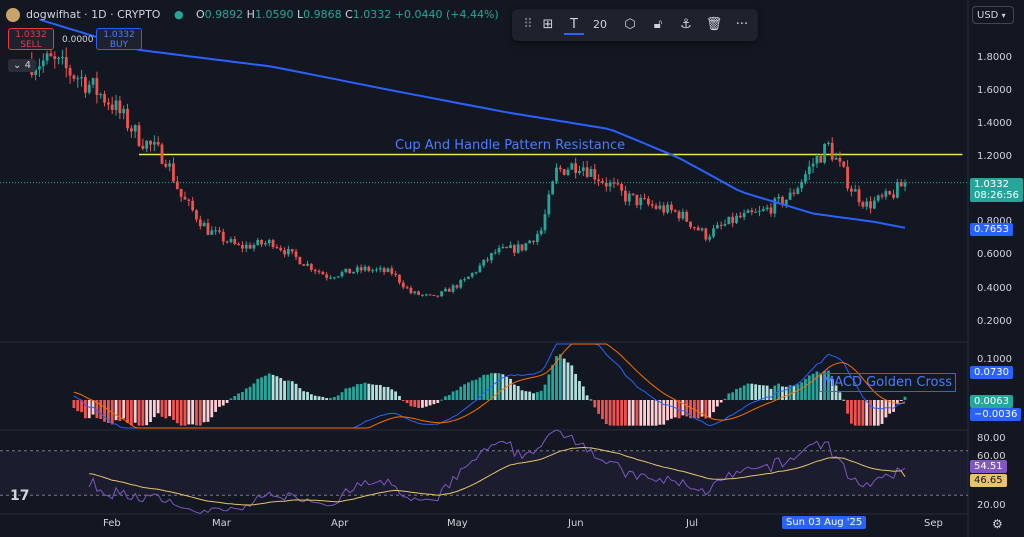 This screenshot has width=1024, height=537. Describe the element at coordinates (600, 25) in the screenshot. I see `font-size-select: 20` at that location.